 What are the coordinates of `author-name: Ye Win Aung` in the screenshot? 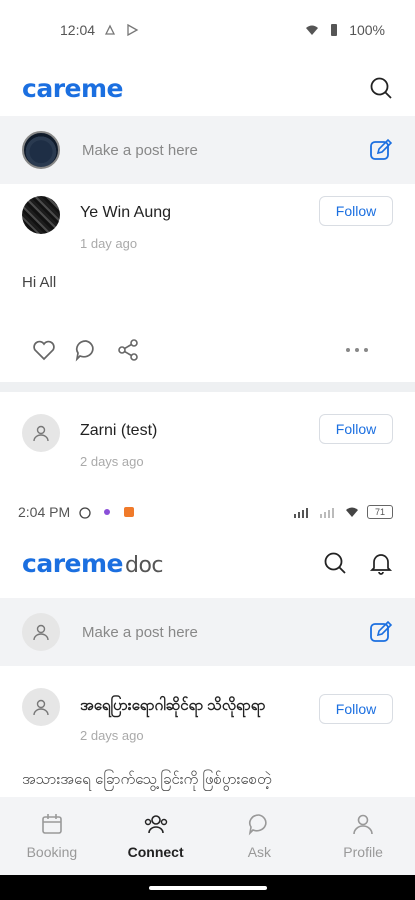 It's located at (125, 213).